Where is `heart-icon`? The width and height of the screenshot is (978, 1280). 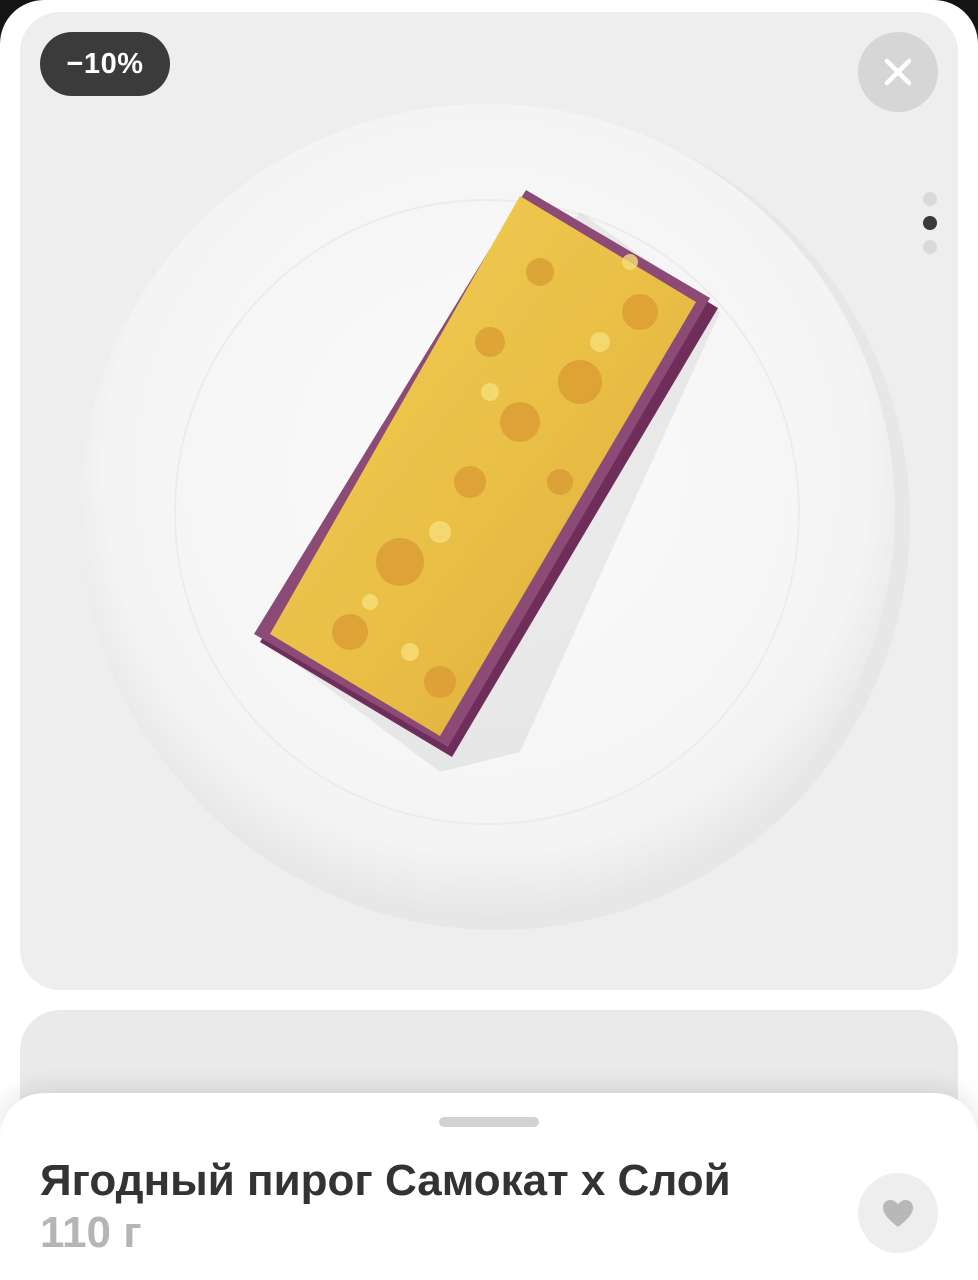
heart-icon is located at coordinates (898, 1213).